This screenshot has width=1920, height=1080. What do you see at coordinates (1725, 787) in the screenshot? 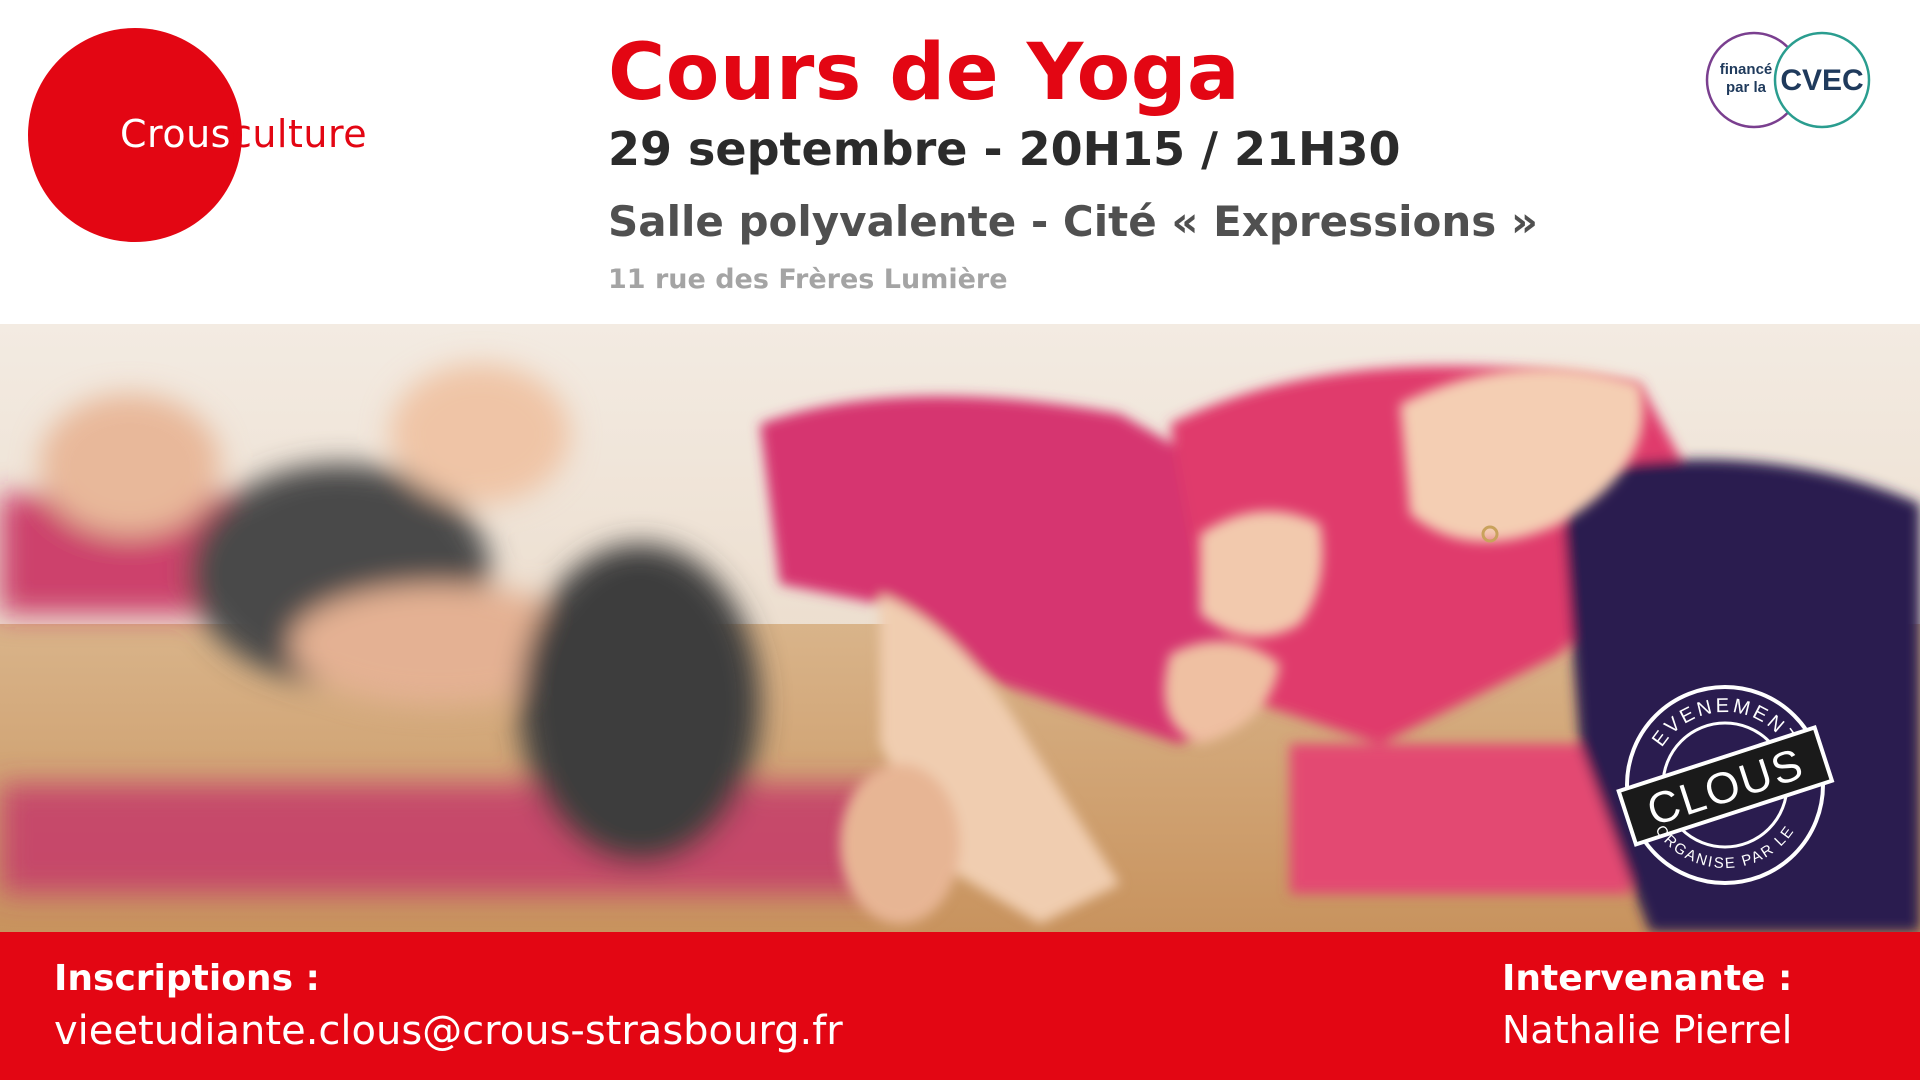
I see `stamp-main-text: CLOUS` at bounding box center [1725, 787].